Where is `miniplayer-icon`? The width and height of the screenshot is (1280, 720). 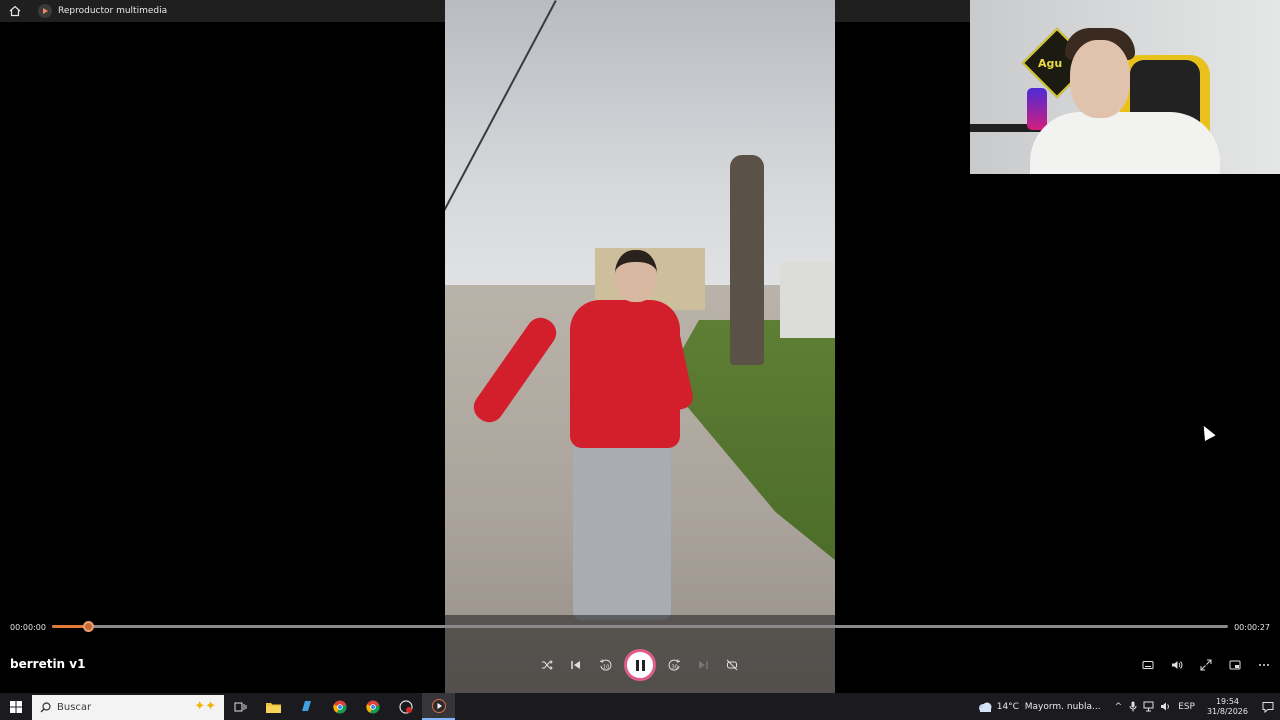
miniplayer-icon is located at coordinates (1235, 665).